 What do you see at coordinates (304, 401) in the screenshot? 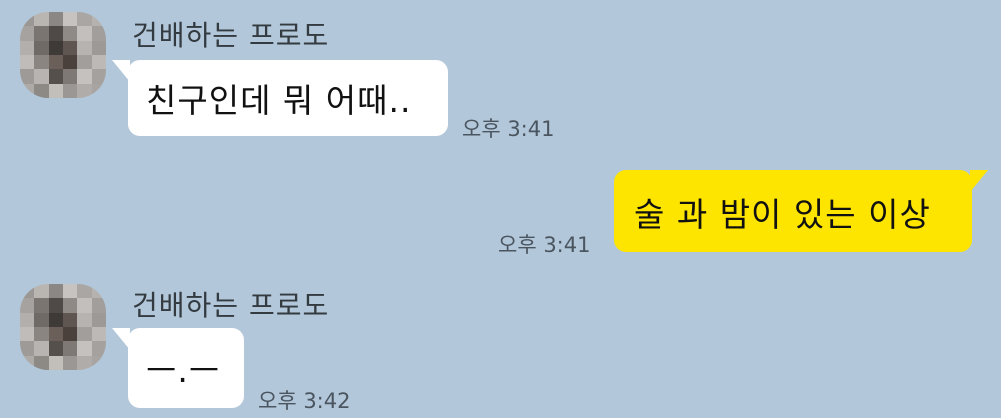
I see `message-time: 오후 3:42` at bounding box center [304, 401].